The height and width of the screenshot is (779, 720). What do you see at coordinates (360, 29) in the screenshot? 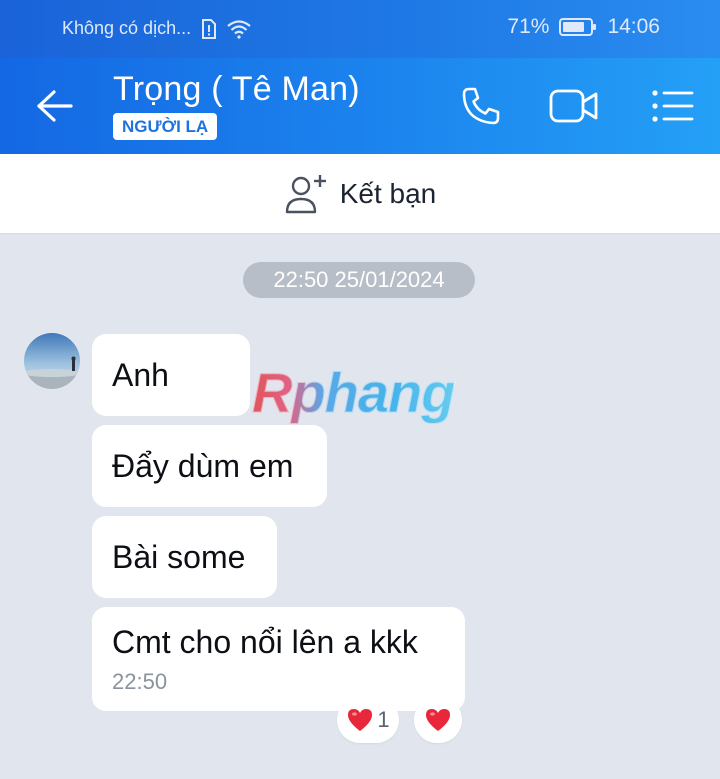
I see `status-bar: Không có dịch... 71% 14:06` at bounding box center [360, 29].